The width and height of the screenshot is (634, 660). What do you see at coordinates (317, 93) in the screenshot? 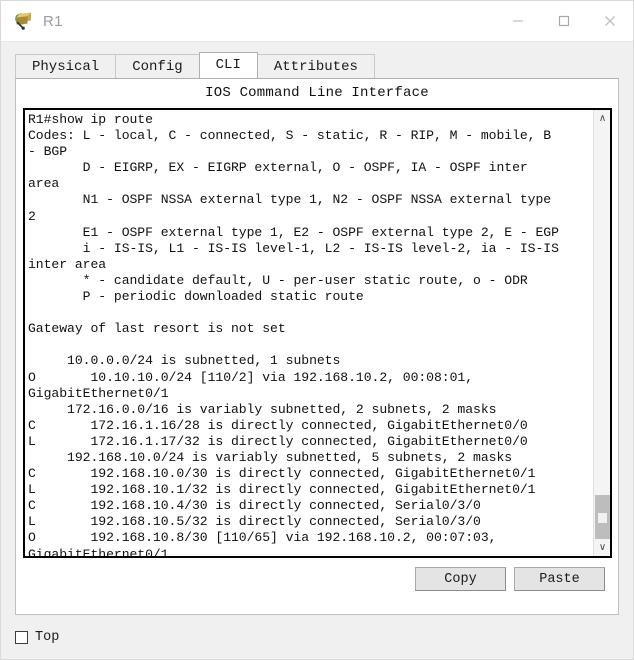
I see `panel-heading: IOS Command Line Interface` at bounding box center [317, 93].